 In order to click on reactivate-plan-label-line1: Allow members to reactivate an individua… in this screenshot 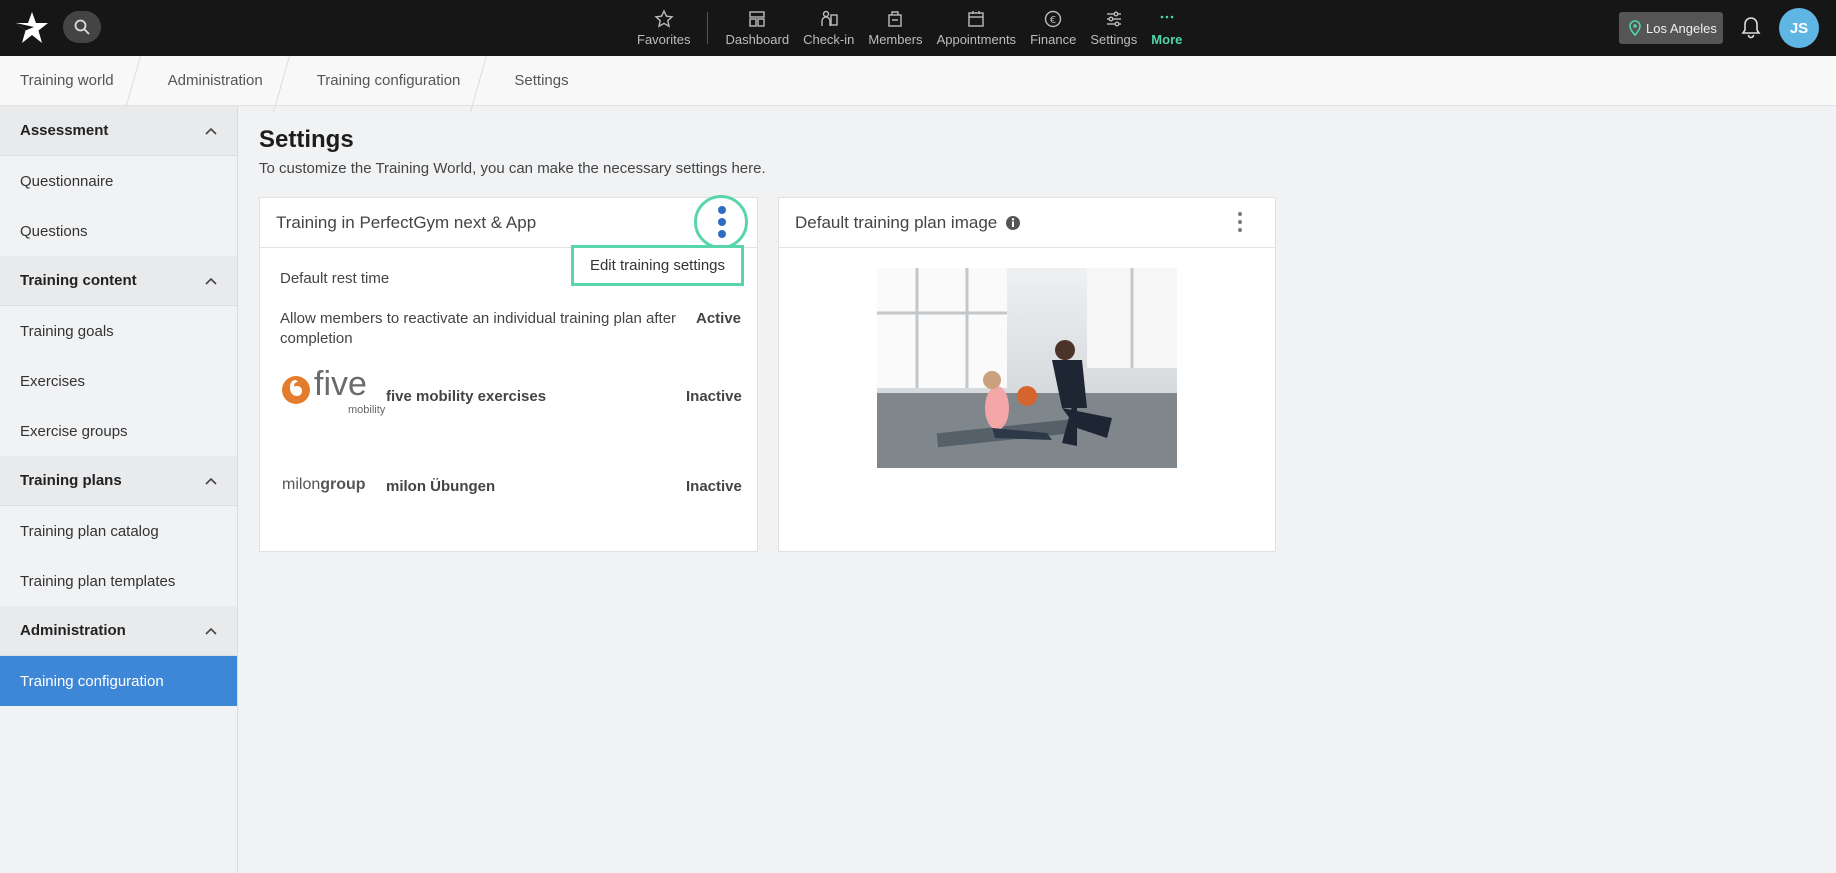, I will do `click(478, 318)`.